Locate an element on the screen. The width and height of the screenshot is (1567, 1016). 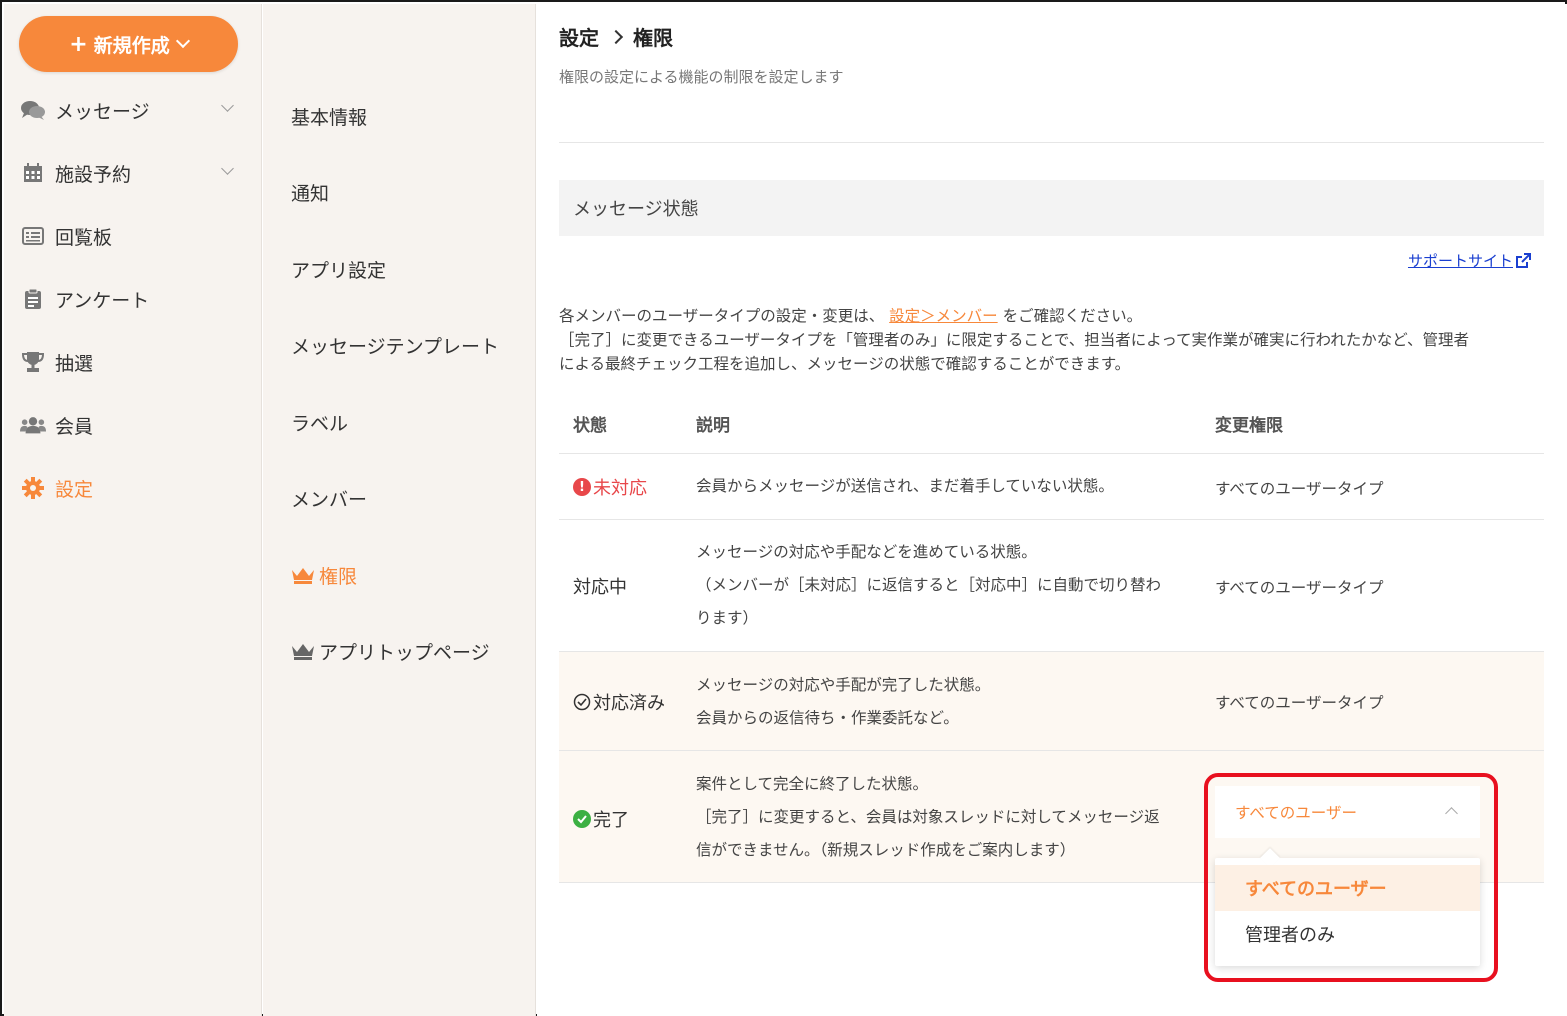
subnav-item-label: 基本情報 is located at coordinates (329, 117).